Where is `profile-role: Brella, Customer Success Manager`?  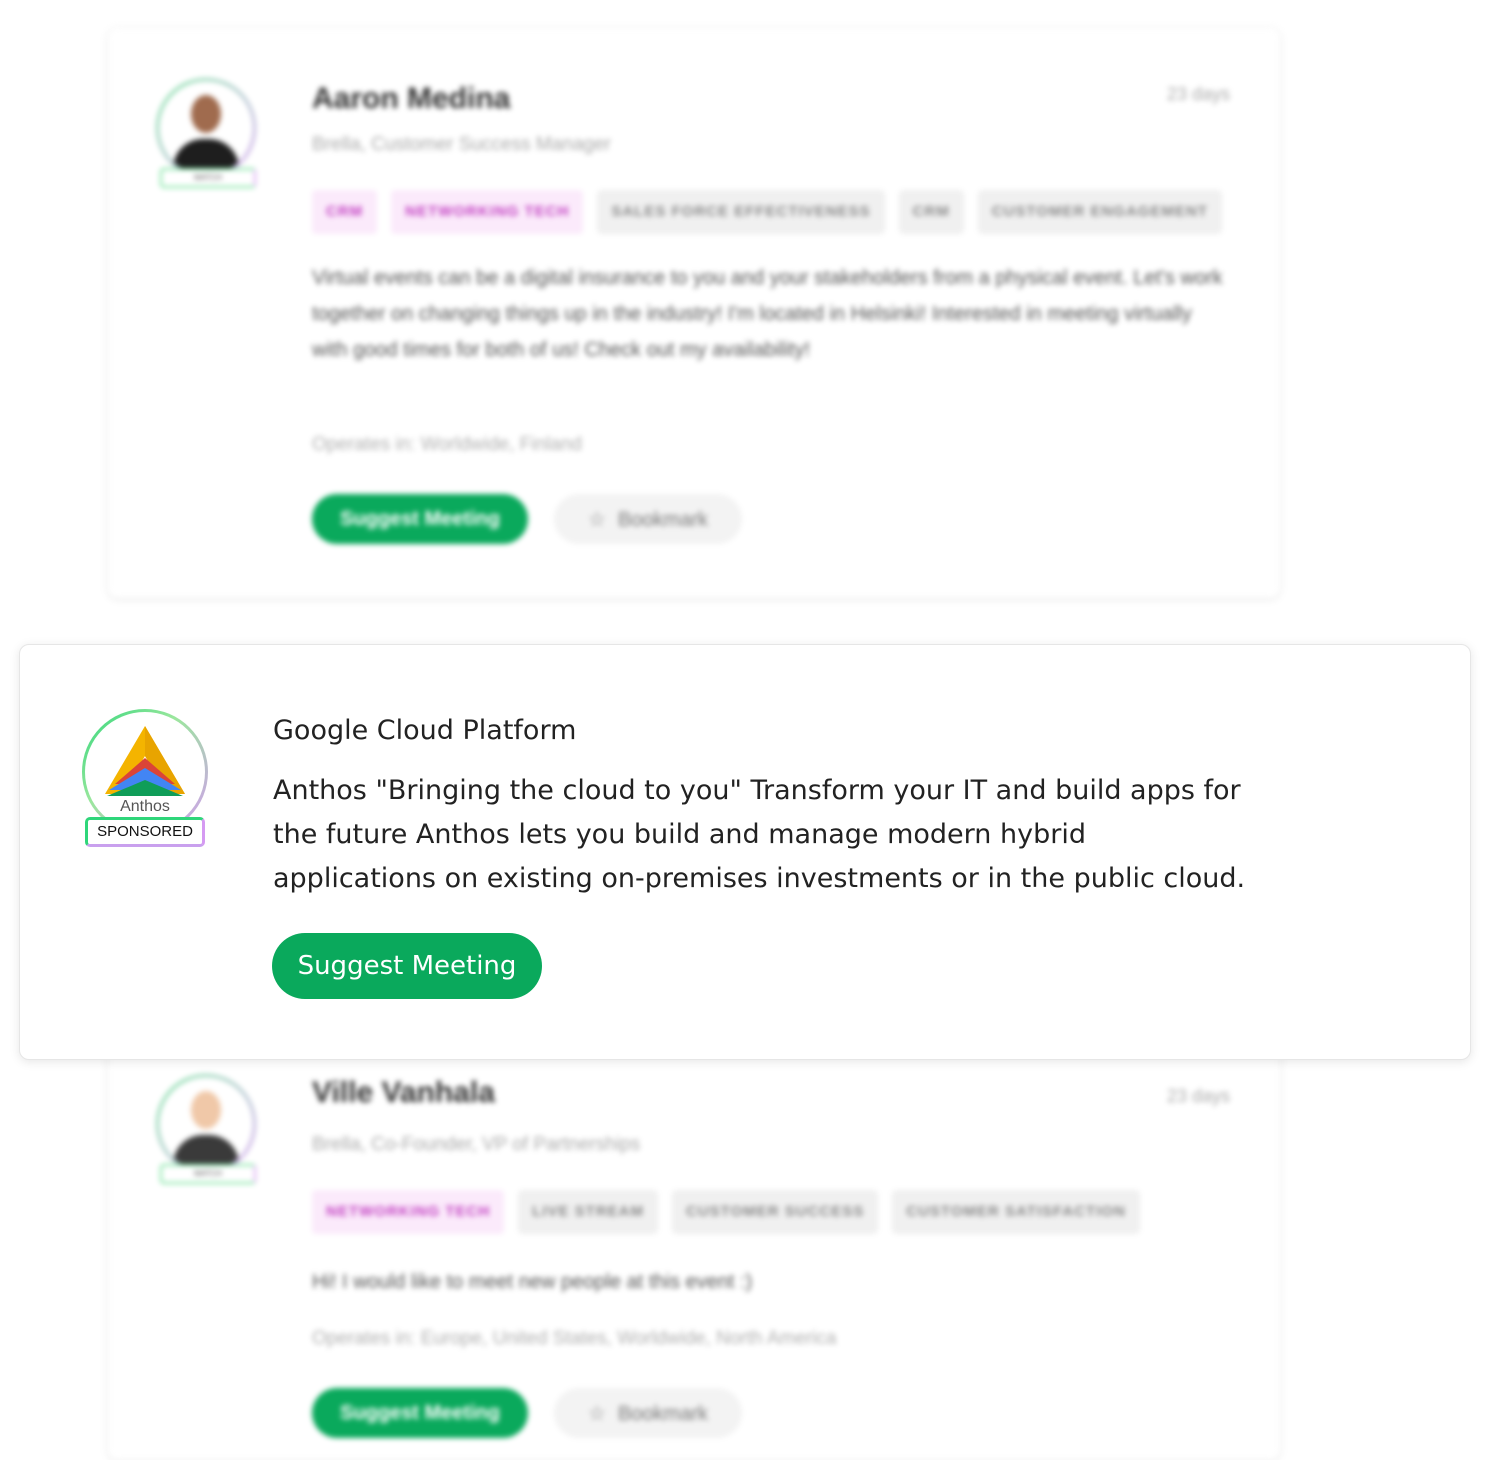
profile-role: Brella, Customer Success Manager is located at coordinates (461, 144).